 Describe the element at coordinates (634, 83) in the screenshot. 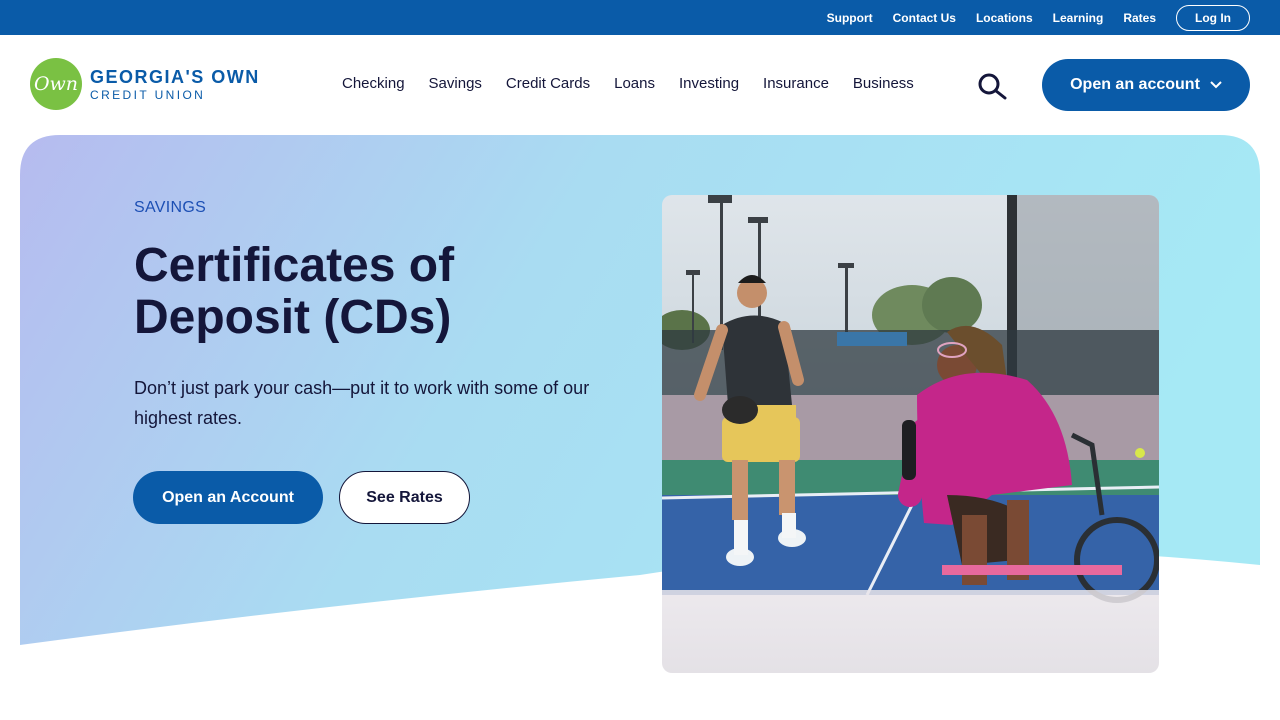

I see `nav-item-loans: Loans` at that location.